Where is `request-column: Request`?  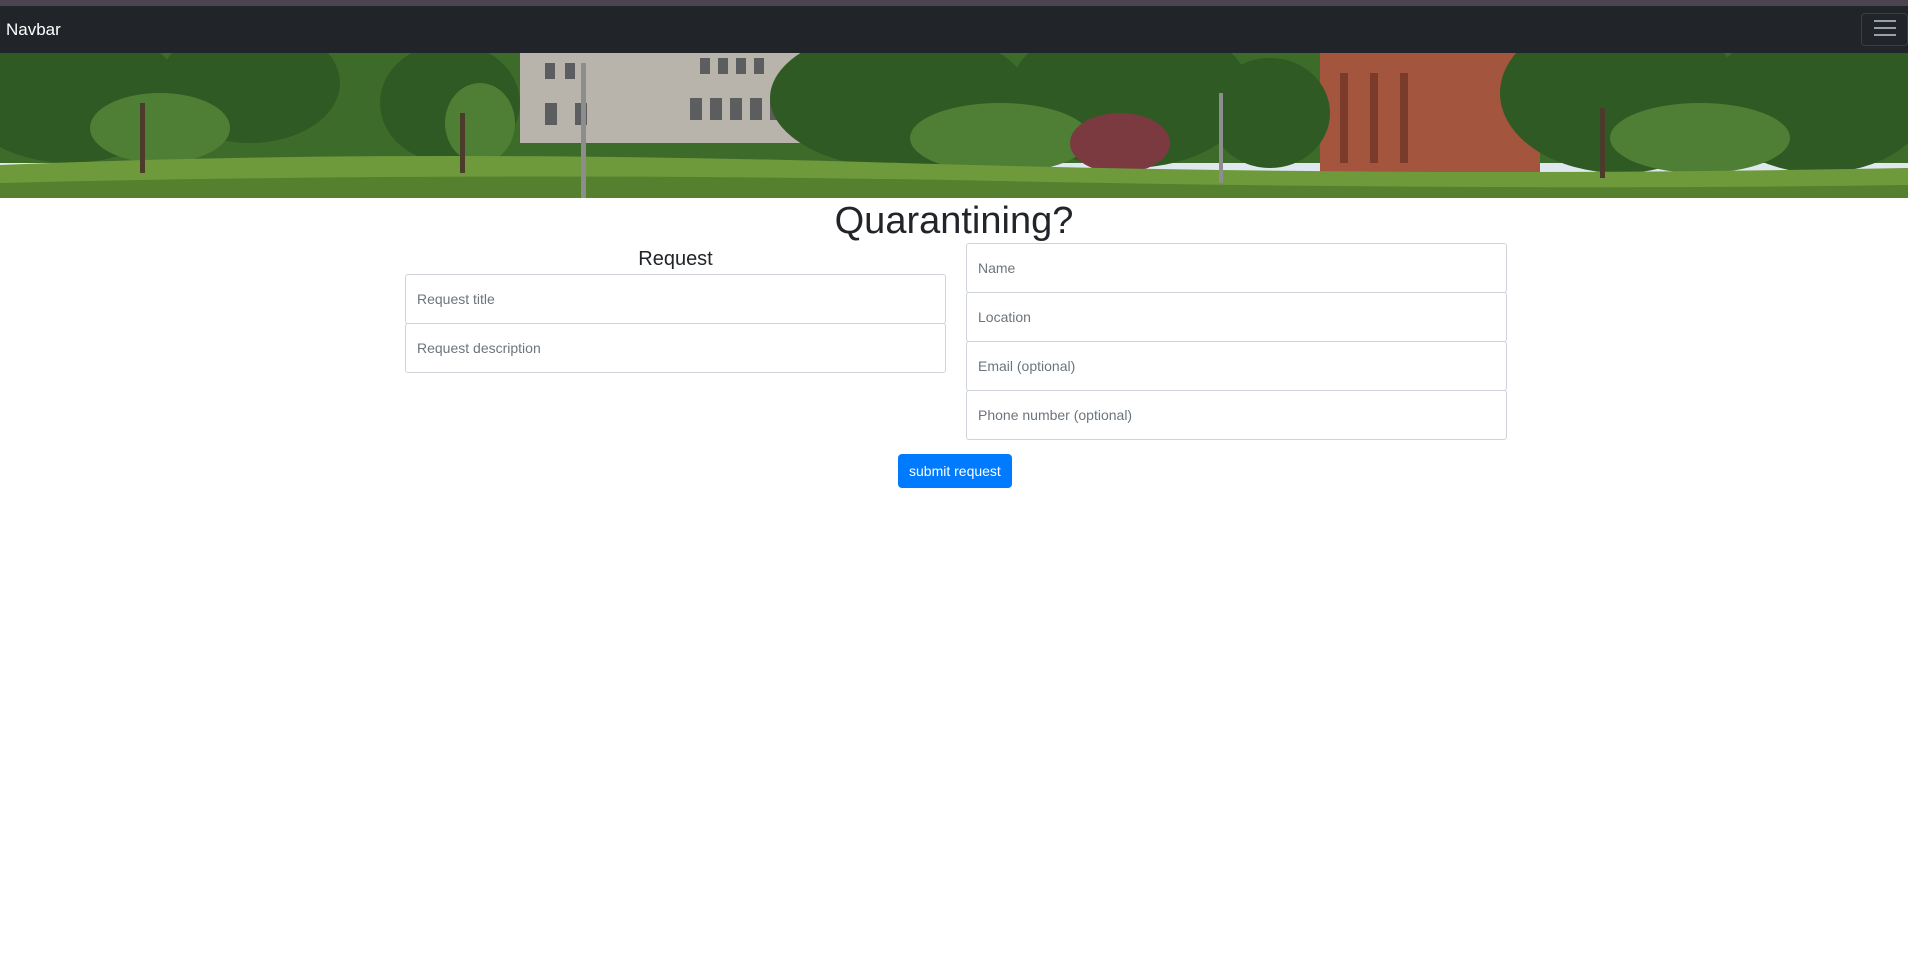 request-column: Request is located at coordinates (675, 308).